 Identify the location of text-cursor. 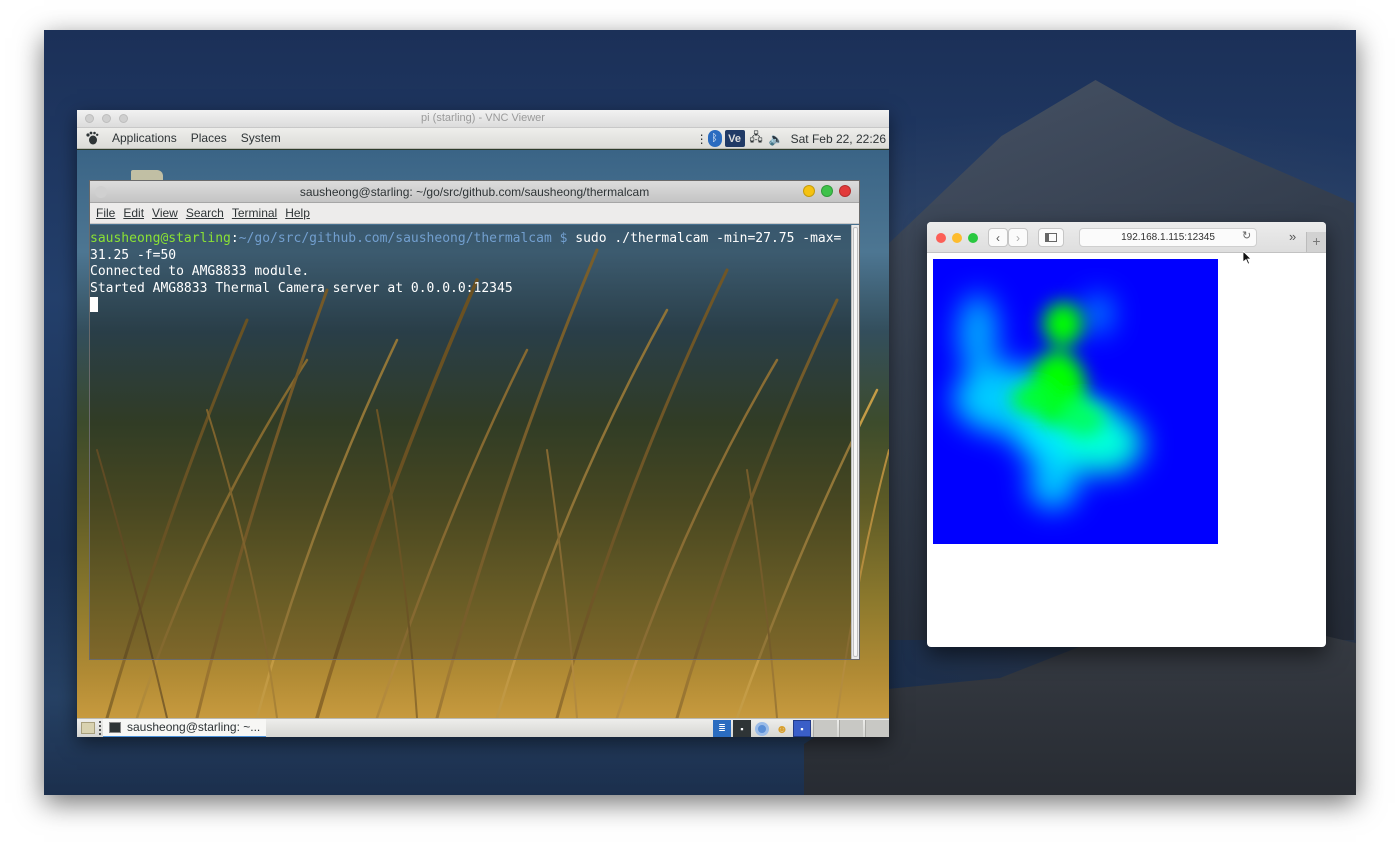
(94, 305).